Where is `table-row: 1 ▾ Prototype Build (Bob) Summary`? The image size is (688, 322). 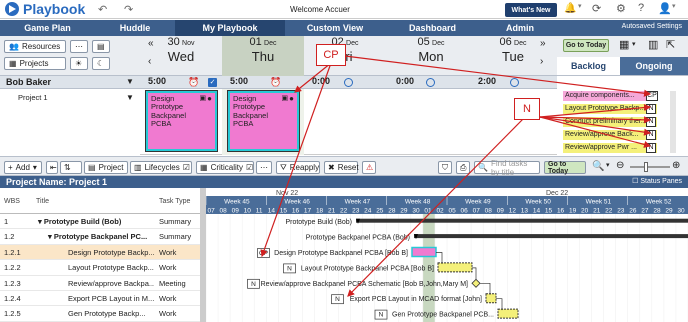
table-row: 1 ▾ Prototype Build (Bob) Summary is located at coordinates (100, 222).